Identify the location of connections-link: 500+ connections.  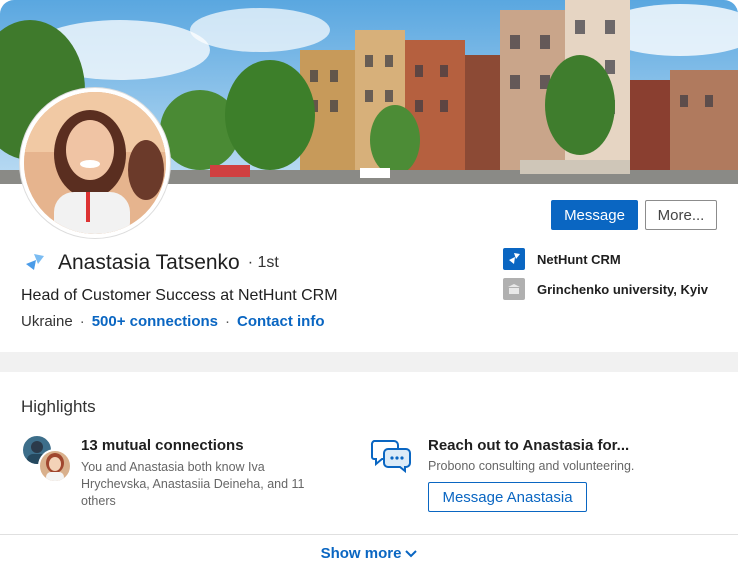
(155, 321).